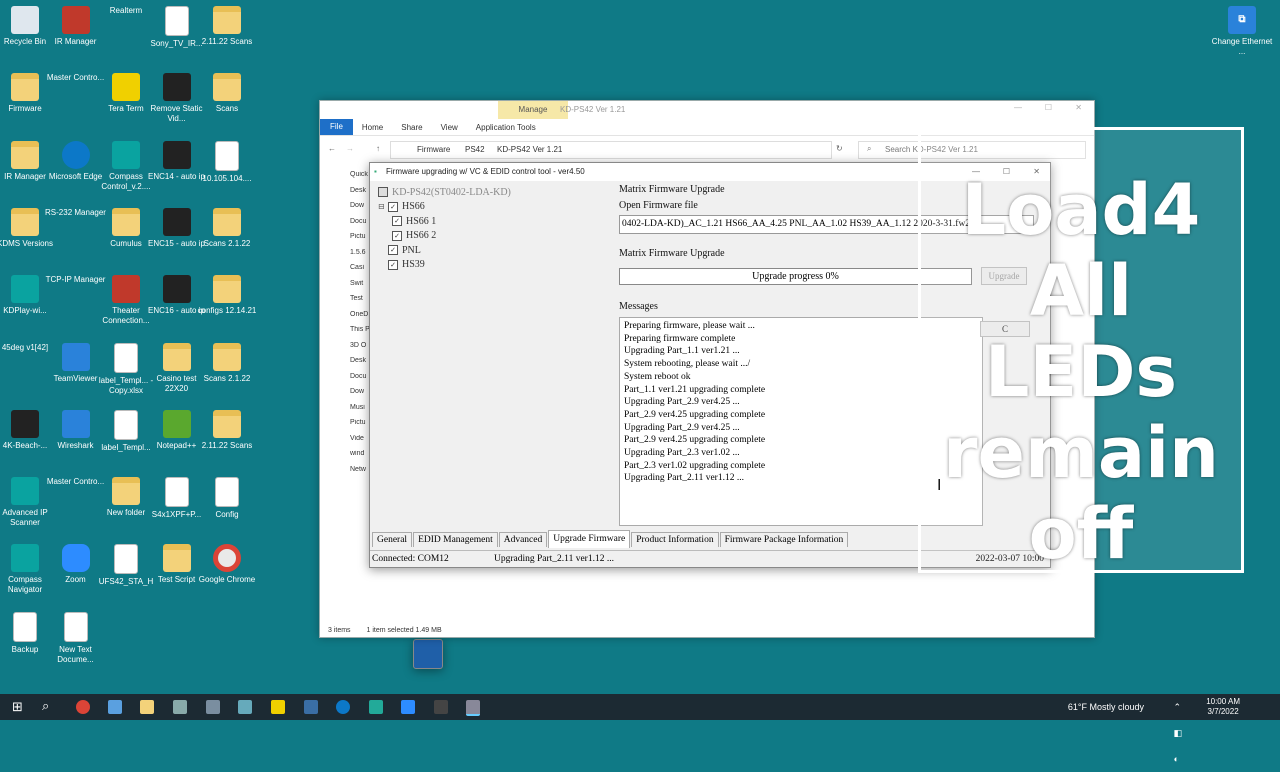  Describe the element at coordinates (672, 253) in the screenshot. I see `section-label-2: Matrix Firmware Upgrade` at that location.